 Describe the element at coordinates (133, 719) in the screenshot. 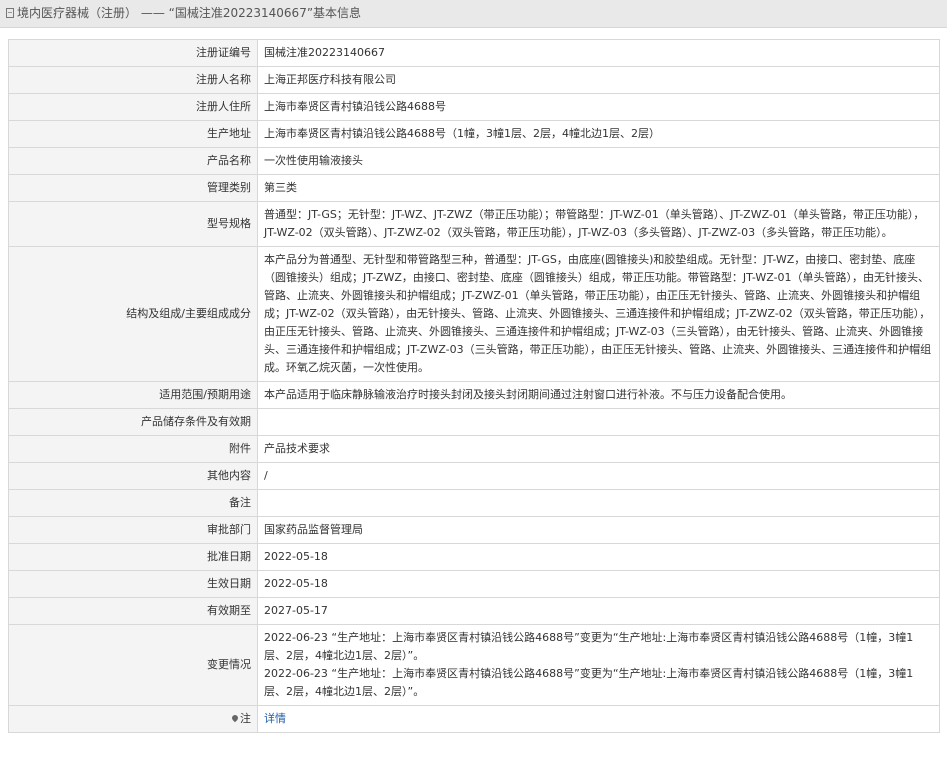

I see `label-note: 注` at that location.